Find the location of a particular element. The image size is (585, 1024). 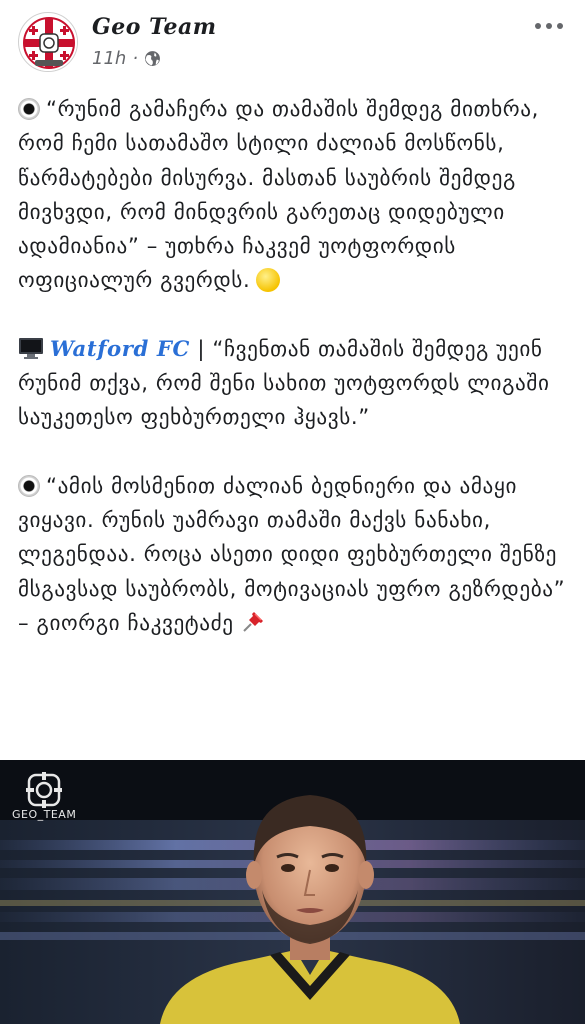

post-header: Geo Team 11h · is located at coordinates (292, 42).